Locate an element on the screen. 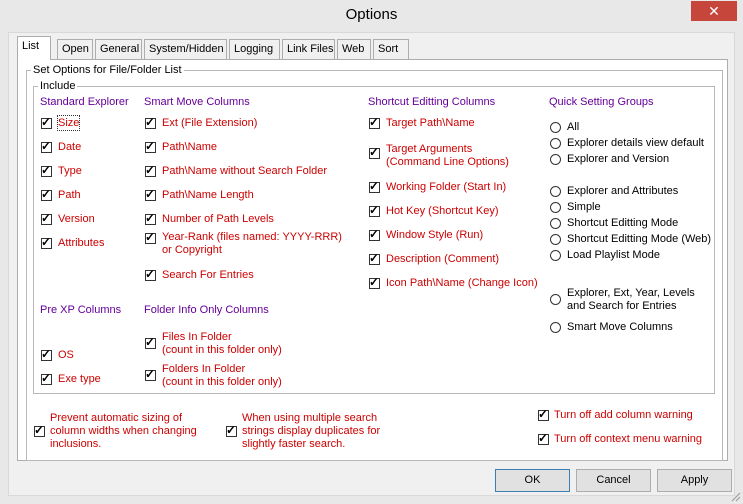 This screenshot has width=743, height=504. checkbox-label: Icon Path\Name (Change Icon) is located at coordinates (462, 283).